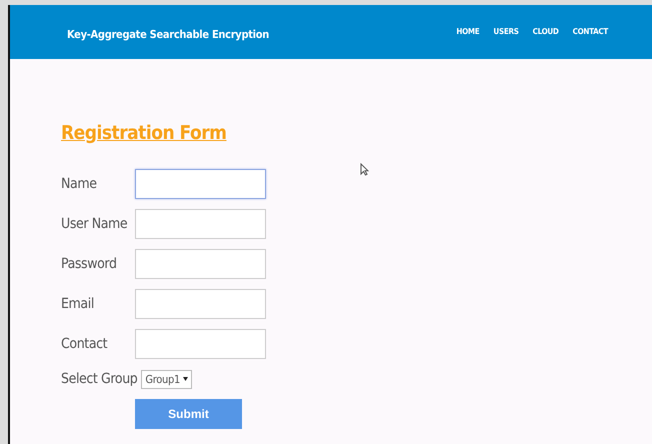 The width and height of the screenshot is (652, 444). I want to click on form-title: Registration Form, so click(144, 133).